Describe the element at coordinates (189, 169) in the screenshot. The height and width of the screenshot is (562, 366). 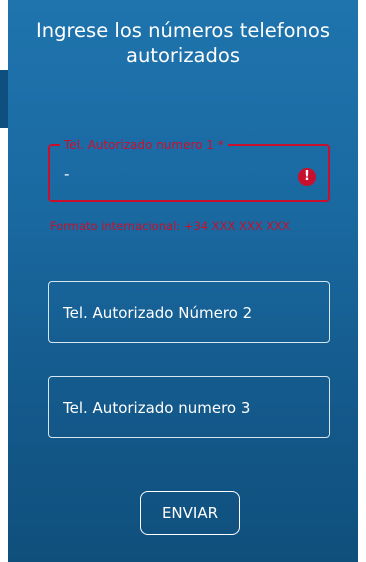
I see `phone-1-field: Tel. Autorizado numero 1 * - !` at that location.